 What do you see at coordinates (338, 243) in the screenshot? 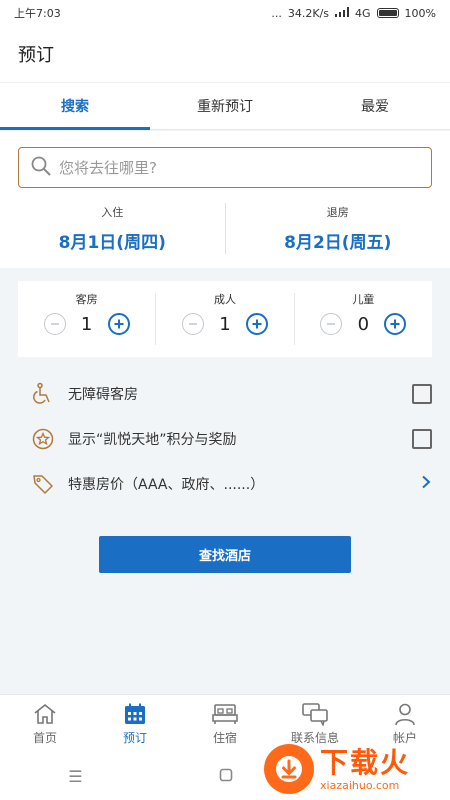
I see `checkout-value: 8月2日(周五)` at bounding box center [338, 243].